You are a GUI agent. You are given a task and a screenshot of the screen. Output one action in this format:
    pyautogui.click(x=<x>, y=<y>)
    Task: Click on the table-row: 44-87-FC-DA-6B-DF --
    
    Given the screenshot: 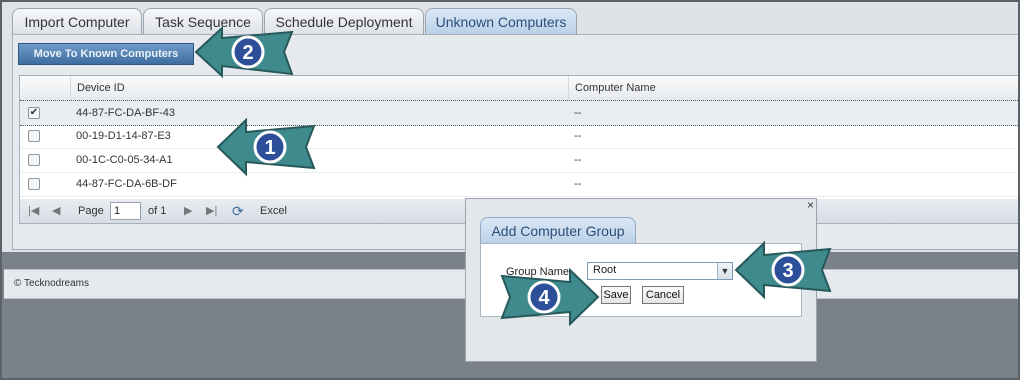 What is the action you would take?
    pyautogui.click(x=519, y=184)
    